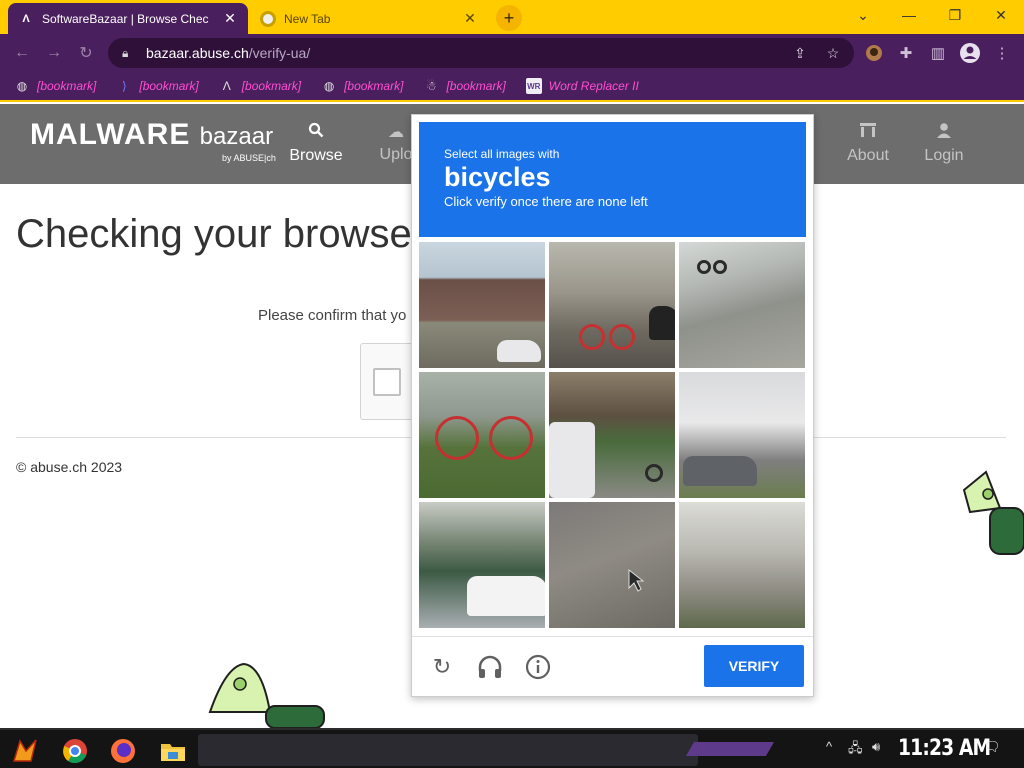 Image resolution: width=1024 pixels, height=768 pixels. I want to click on bookmark-item: ⟩ [bookmark], so click(157, 86).